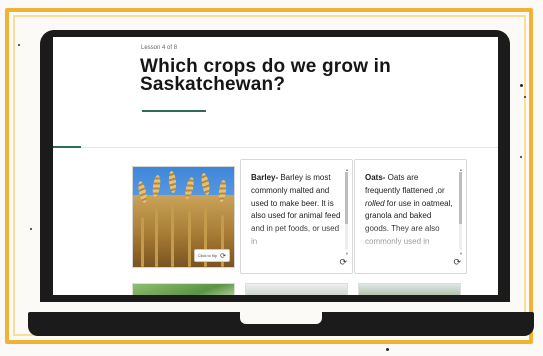  I want to click on page-title: Which crops do we grow in Saskatchewan?, so click(265, 75).